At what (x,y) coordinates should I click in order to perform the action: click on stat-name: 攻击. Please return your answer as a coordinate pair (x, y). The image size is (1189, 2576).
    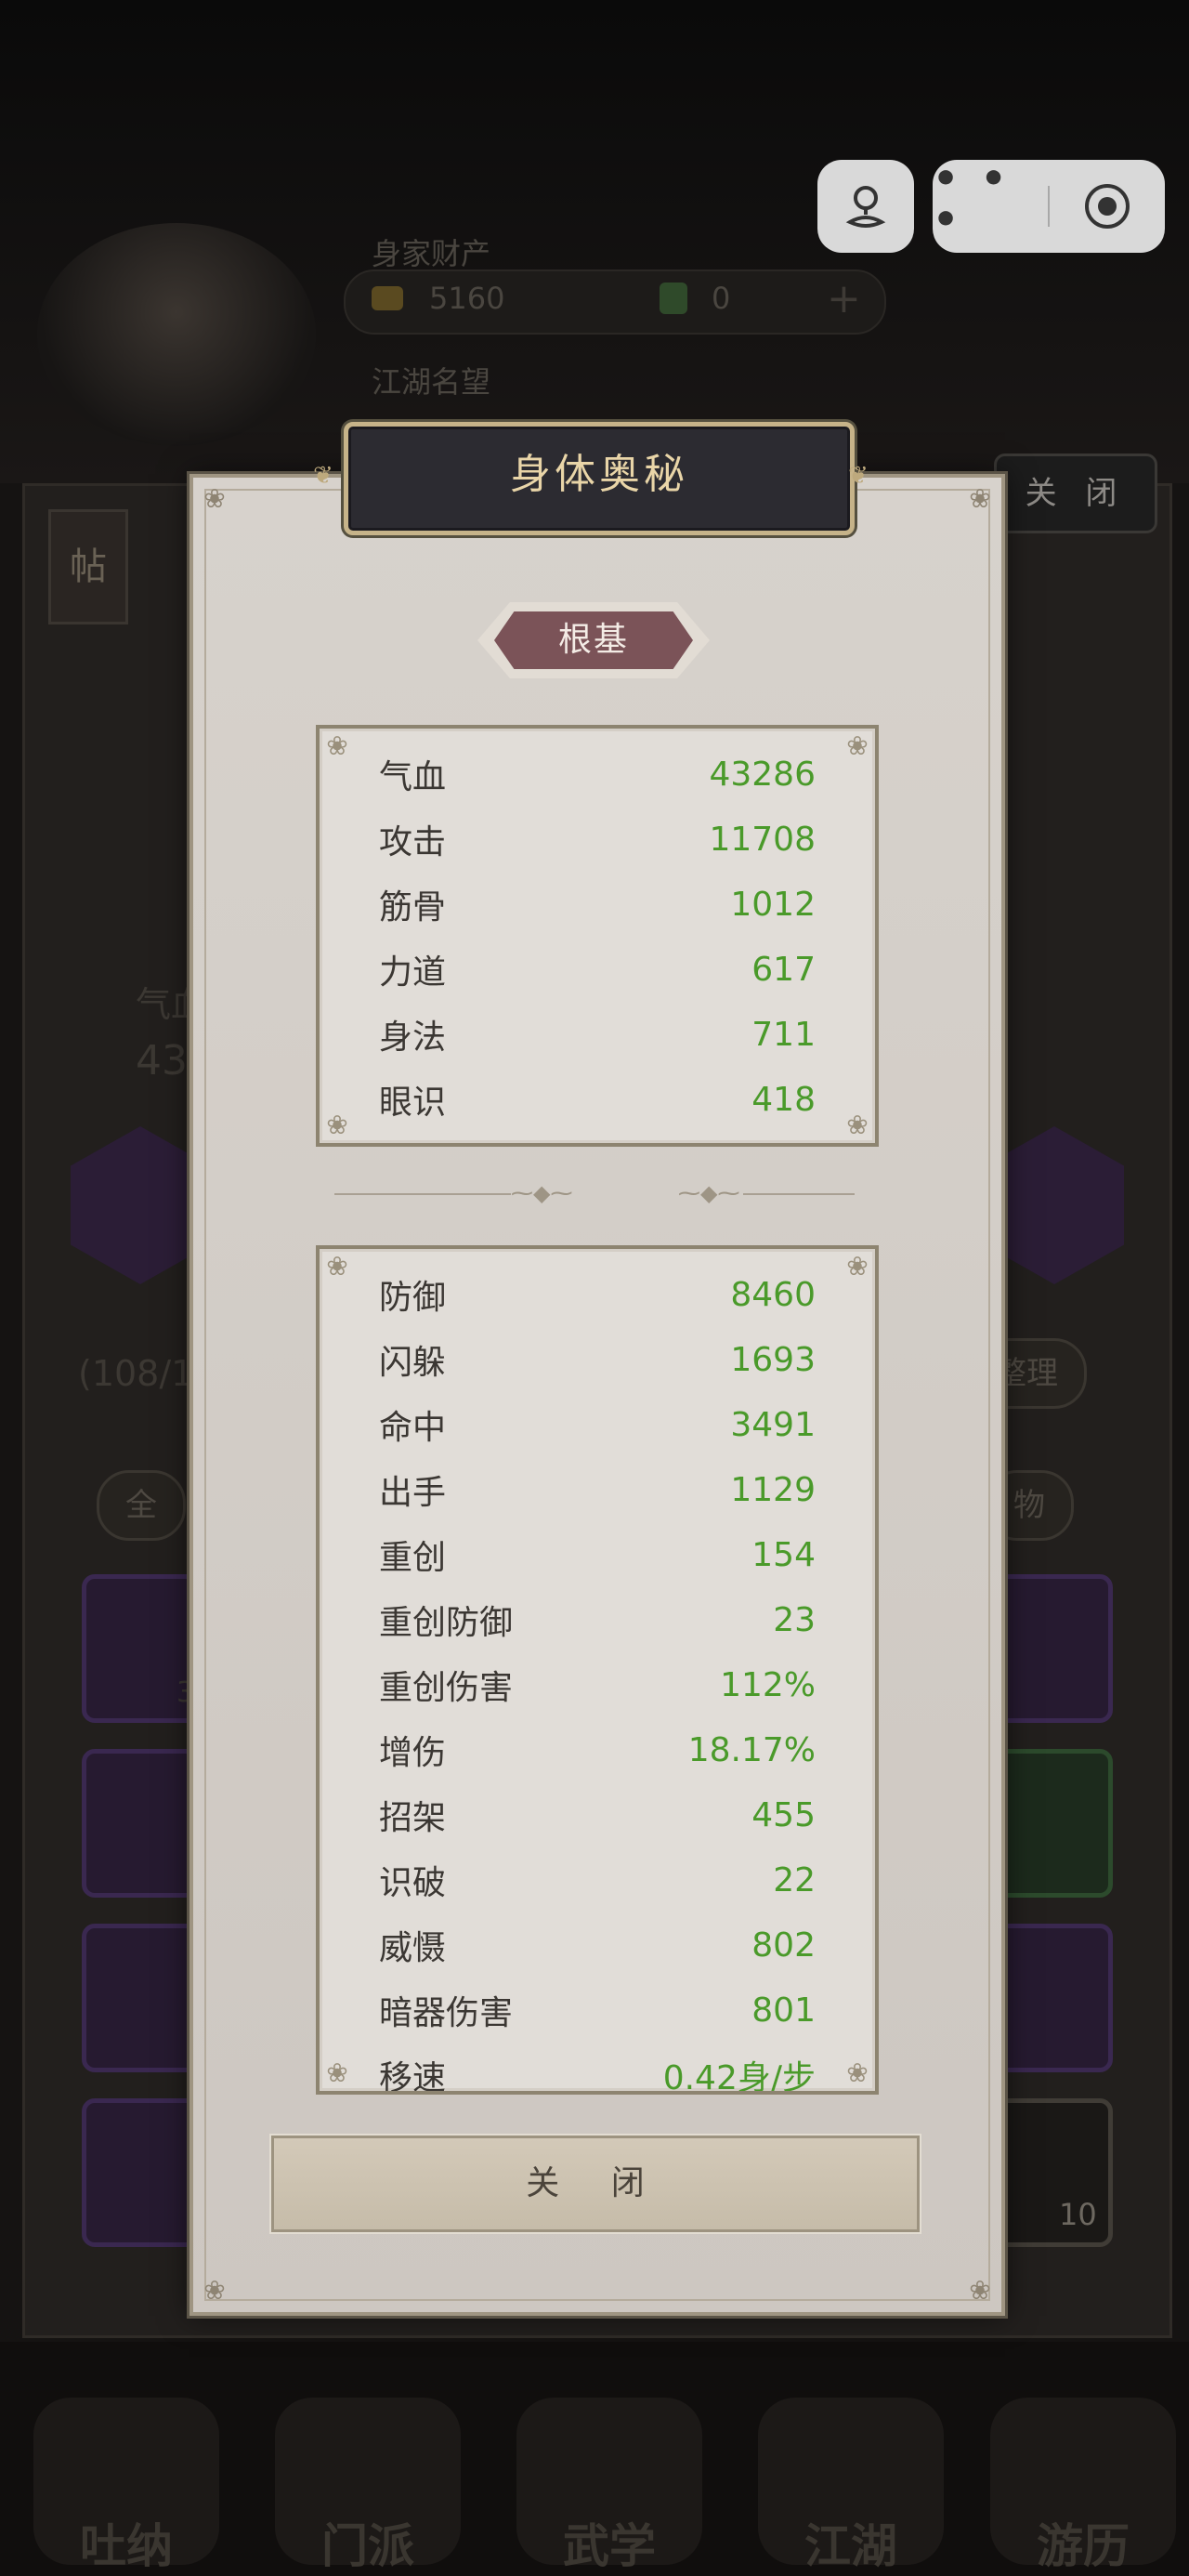
    Looking at the image, I should click on (413, 842).